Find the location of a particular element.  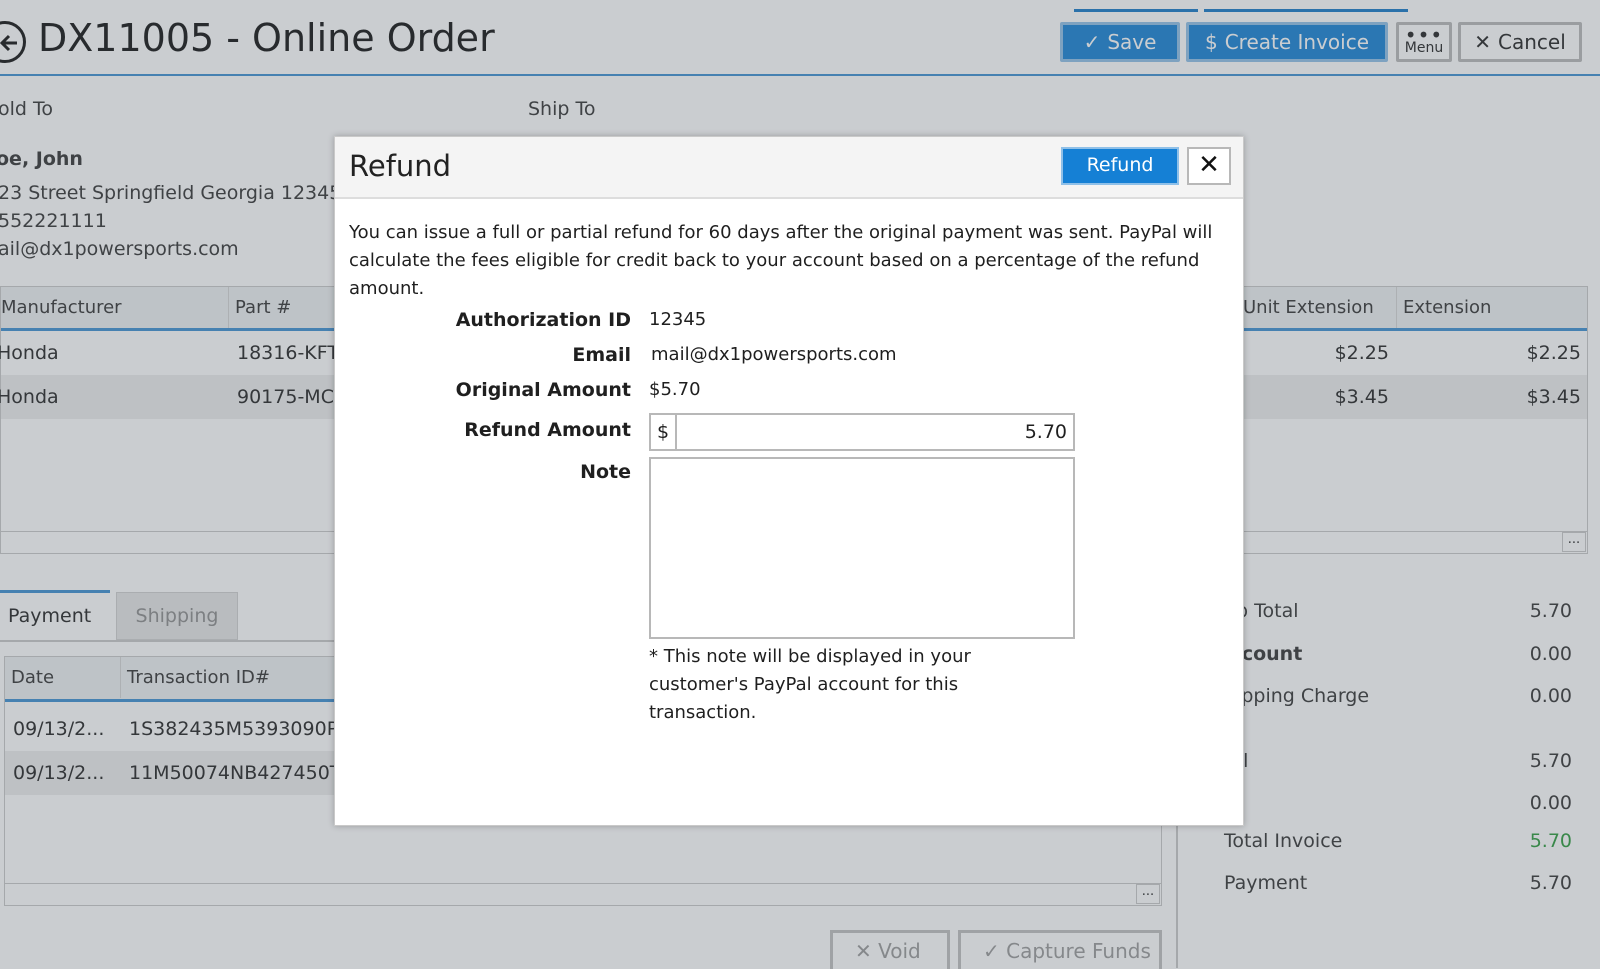

email-label: Email is located at coordinates (601, 355).